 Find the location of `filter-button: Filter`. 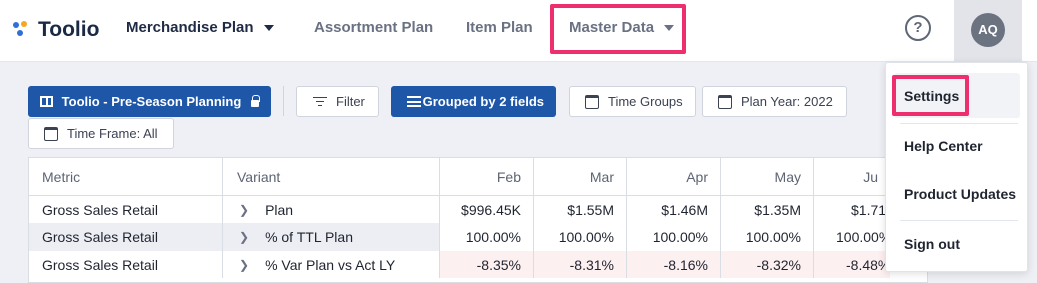

filter-button: Filter is located at coordinates (337, 101).